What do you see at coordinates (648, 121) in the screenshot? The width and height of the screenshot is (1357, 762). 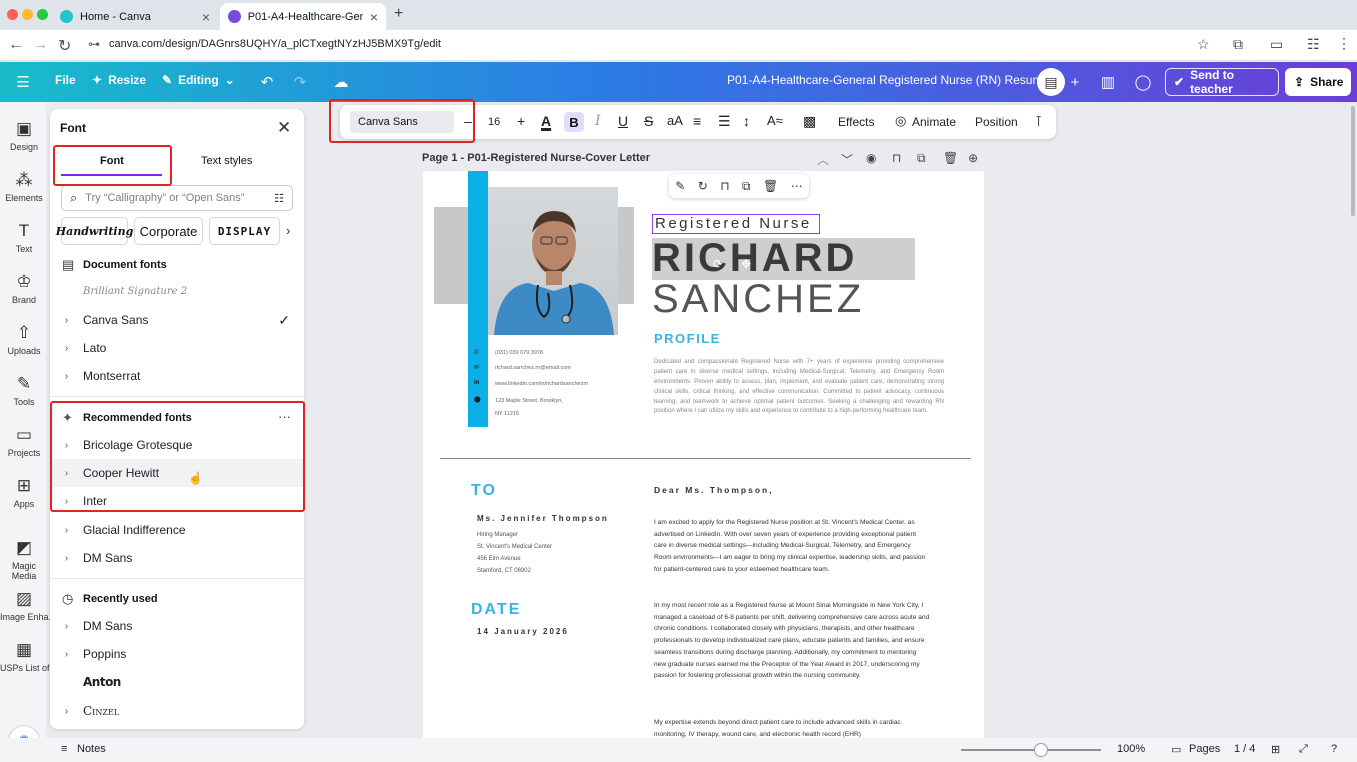 I see `strikethrough-icon: S` at bounding box center [648, 121].